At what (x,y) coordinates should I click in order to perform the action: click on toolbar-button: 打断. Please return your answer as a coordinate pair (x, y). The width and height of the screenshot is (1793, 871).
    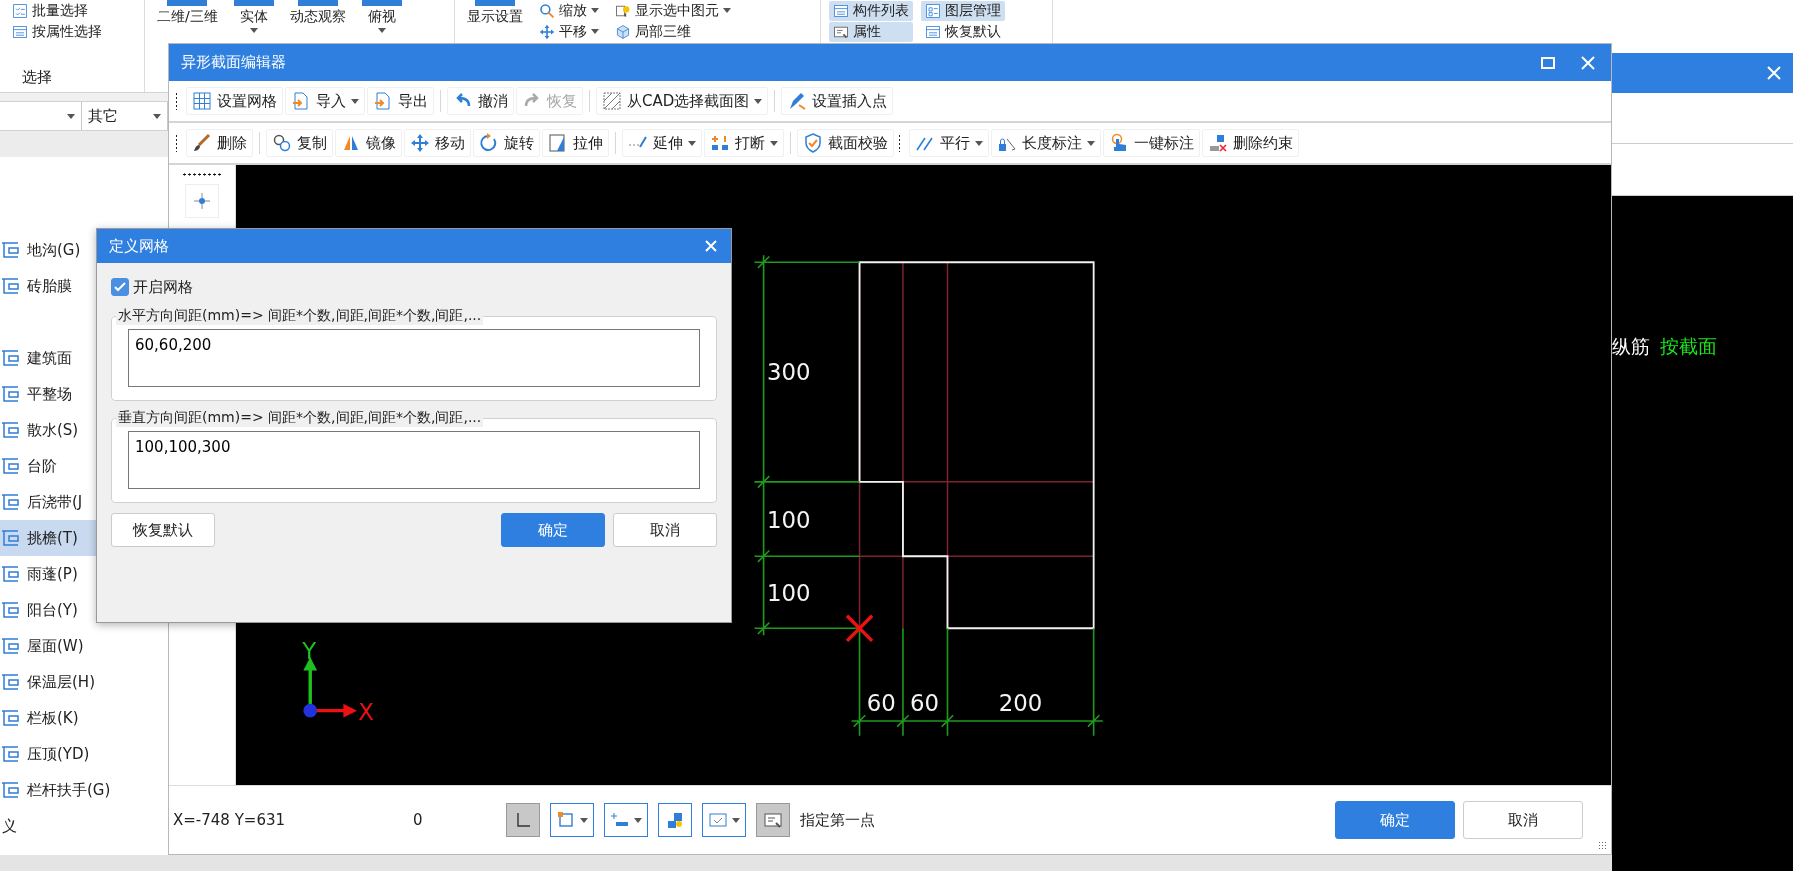
    Looking at the image, I should click on (744, 143).